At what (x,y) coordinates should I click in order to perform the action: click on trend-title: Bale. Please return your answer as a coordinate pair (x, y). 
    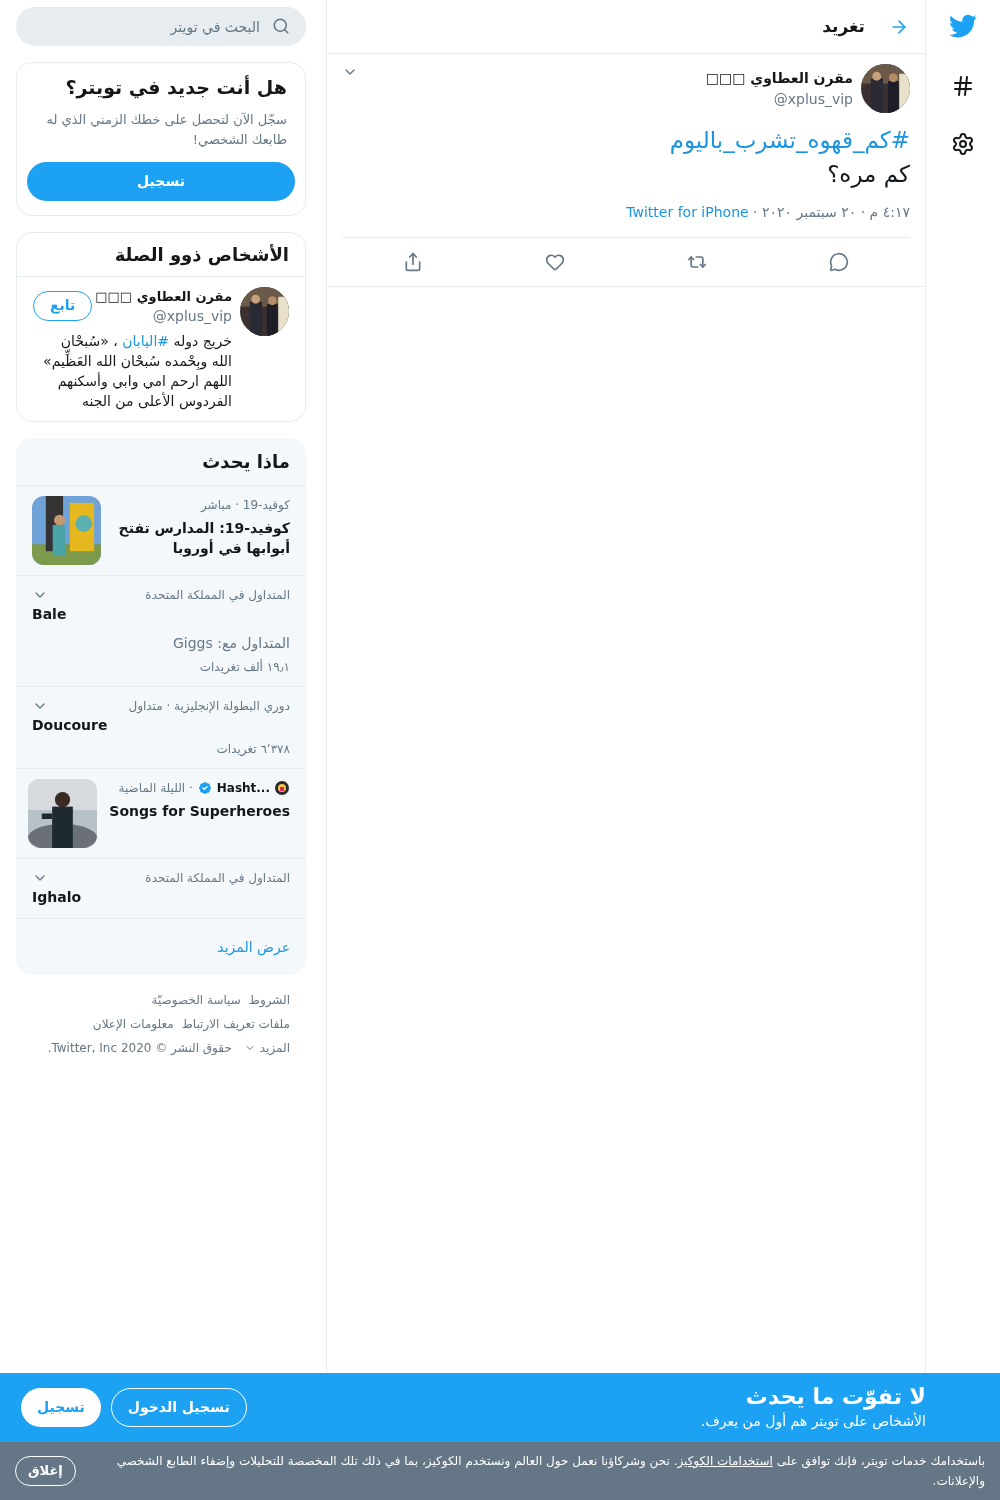
    Looking at the image, I should click on (49, 614).